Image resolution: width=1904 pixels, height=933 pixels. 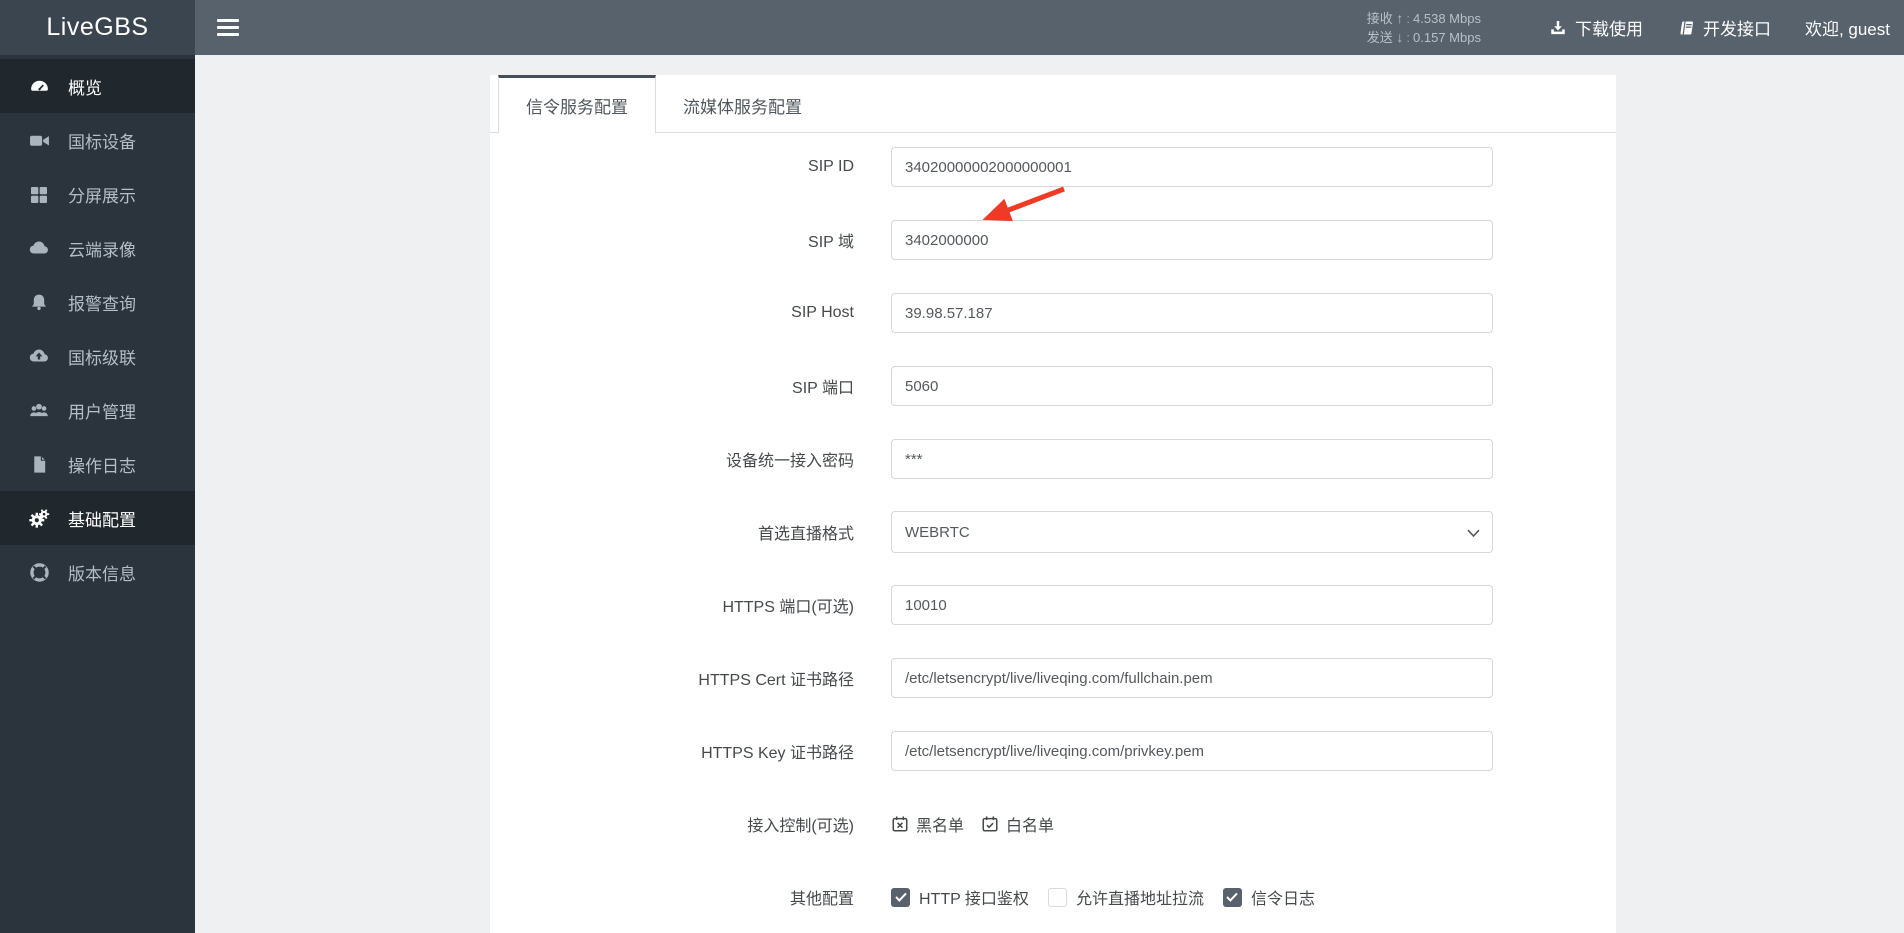 What do you see at coordinates (97, 356) in the screenshot?
I see `sidebar-item-gb-cascade: 国标级联` at bounding box center [97, 356].